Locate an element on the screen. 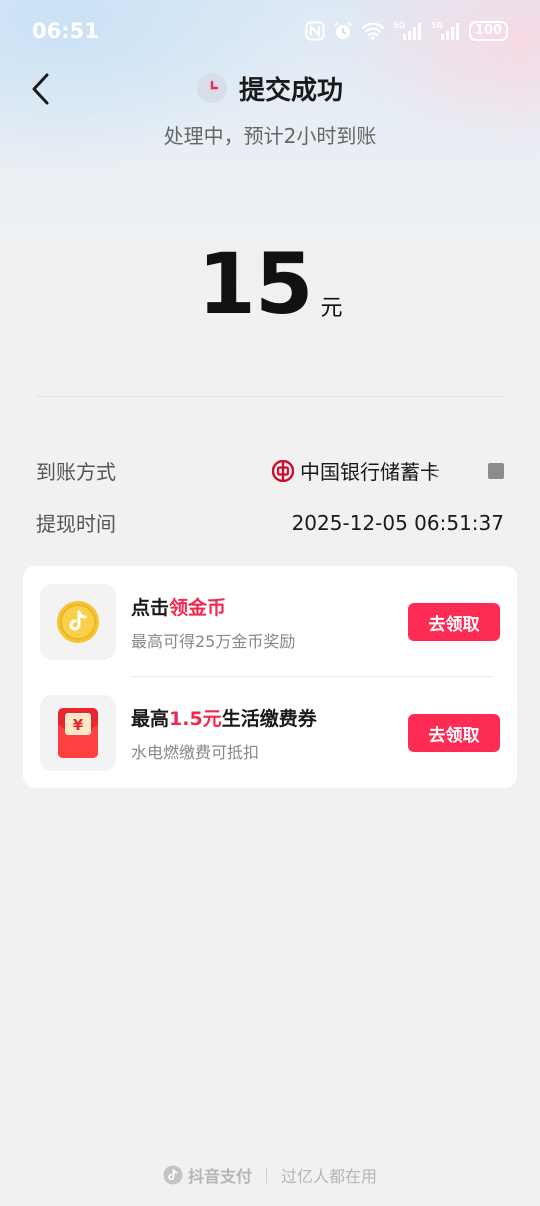 This screenshot has width=540, height=1206. battery-indicator: 100 is located at coordinates (488, 31).